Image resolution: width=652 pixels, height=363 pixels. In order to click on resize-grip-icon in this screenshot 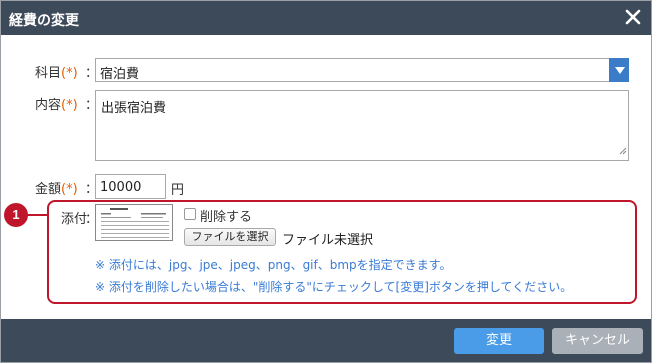, I will do `click(623, 151)`.